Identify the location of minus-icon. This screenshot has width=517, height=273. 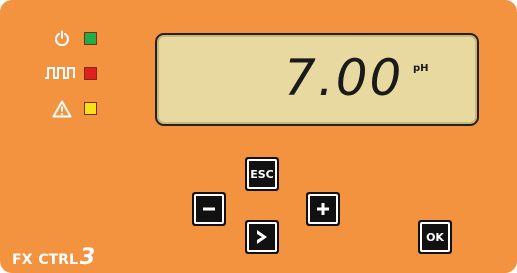
(209, 209).